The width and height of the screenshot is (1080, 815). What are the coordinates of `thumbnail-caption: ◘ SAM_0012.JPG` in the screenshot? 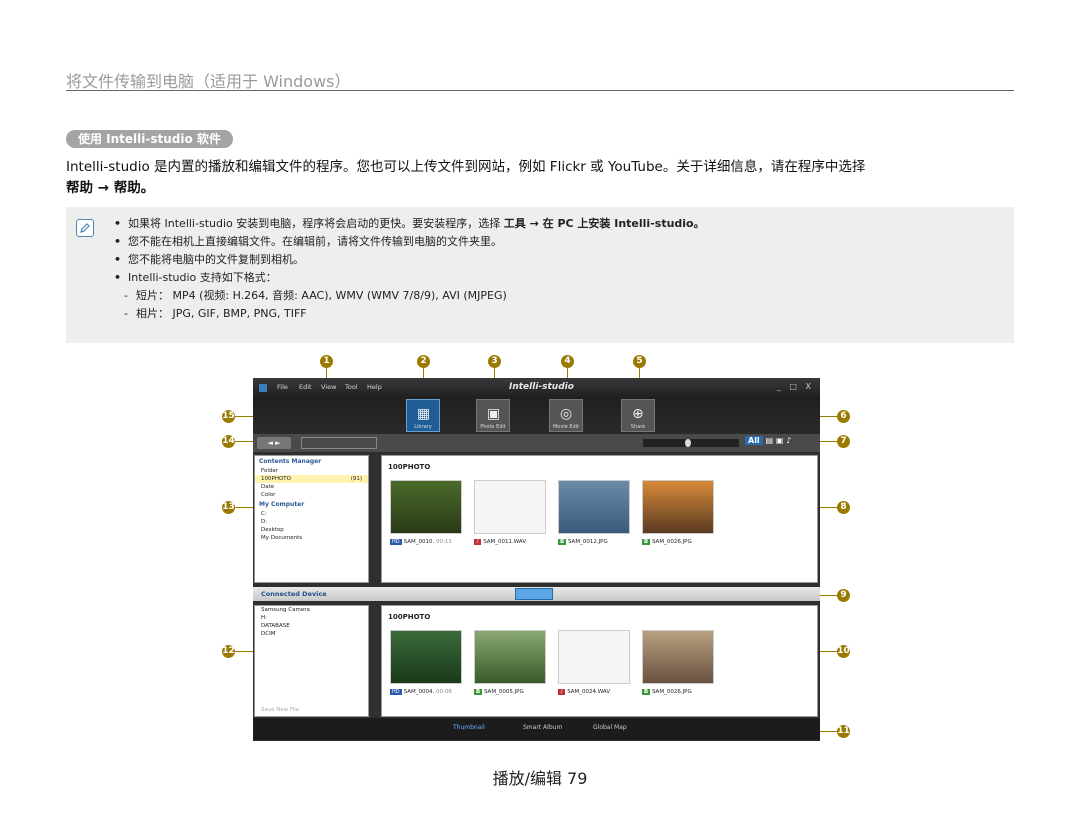 It's located at (583, 542).